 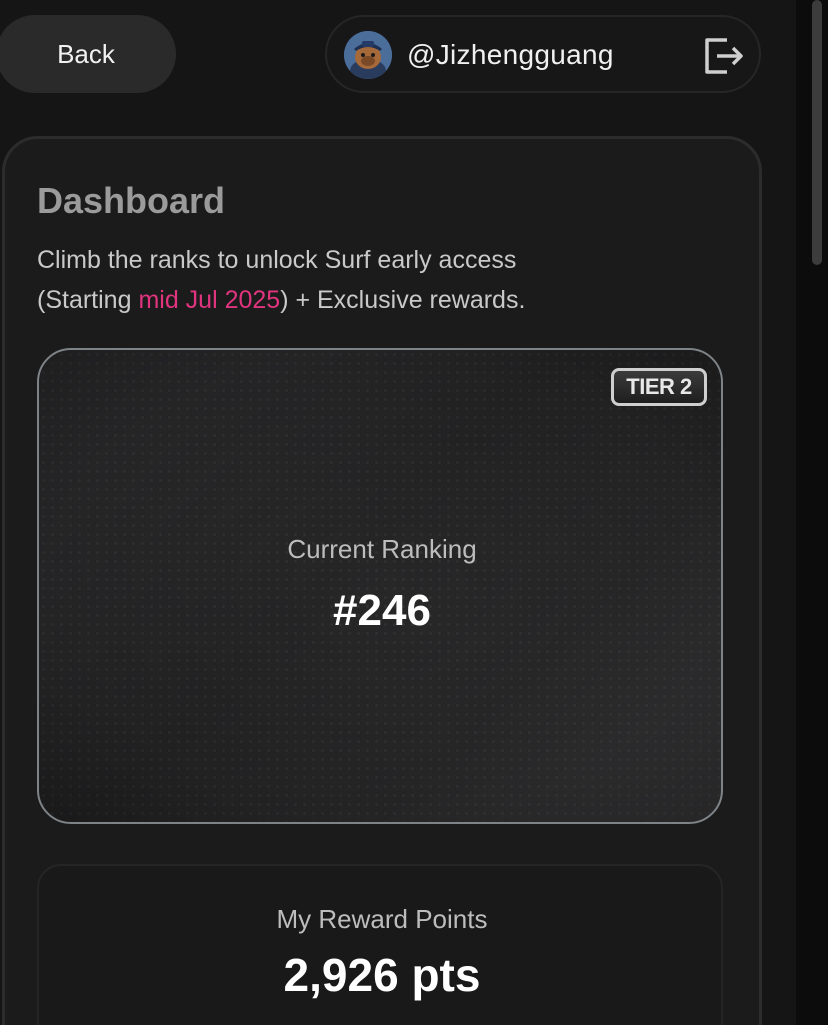 I want to click on ranking-value: #246, so click(x=382, y=610).